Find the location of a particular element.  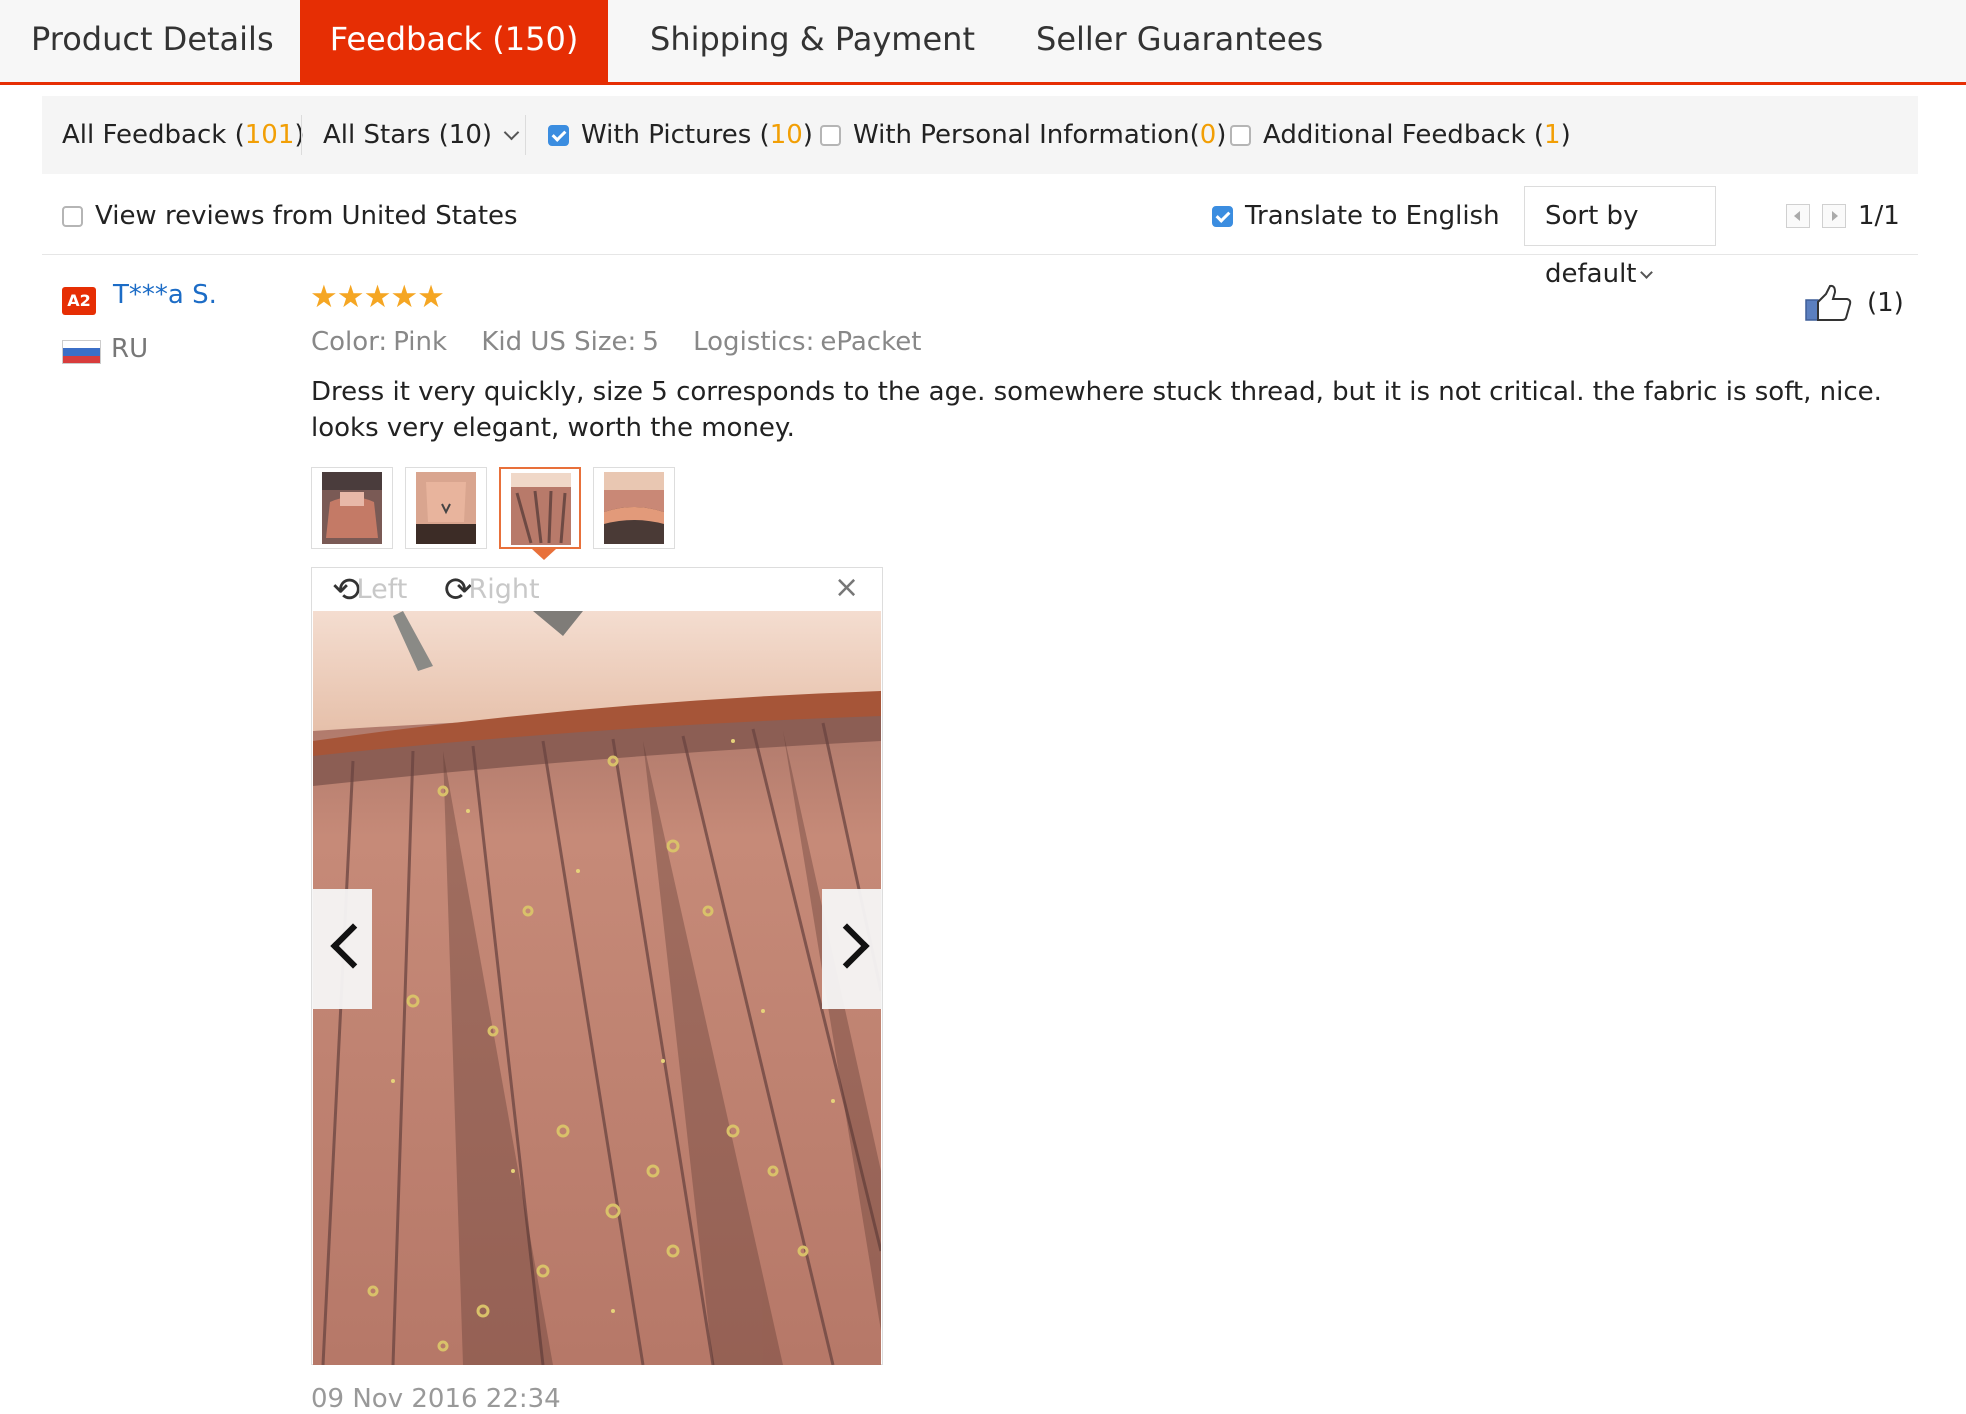

close-icon: × is located at coordinates (846, 587).